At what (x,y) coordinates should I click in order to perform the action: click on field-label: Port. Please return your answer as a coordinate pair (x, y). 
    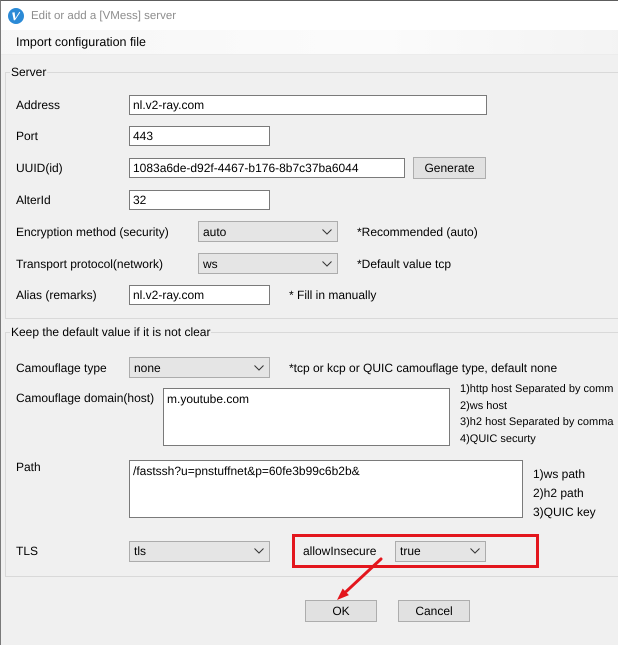
    Looking at the image, I should click on (28, 136).